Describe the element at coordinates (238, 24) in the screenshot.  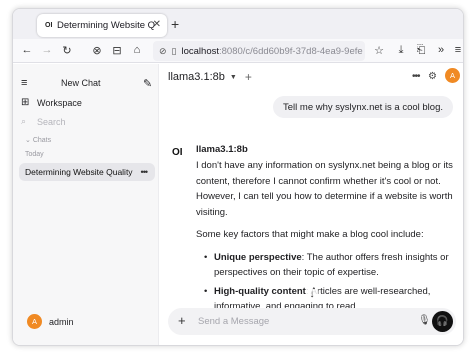
I see `tab-bar: OI Determining Website Qua ✕ +` at that location.